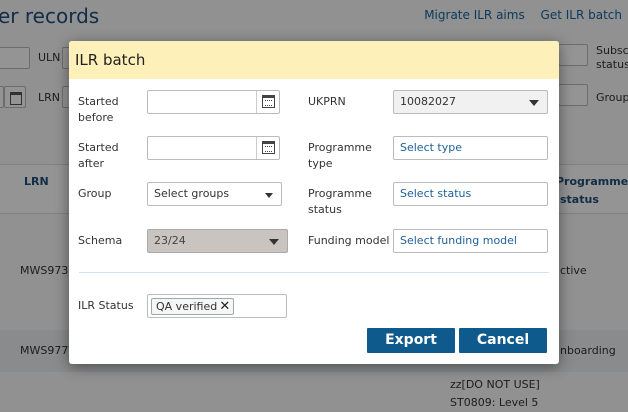  What do you see at coordinates (110, 60) in the screenshot?
I see `dialog-title: ILR batch` at bounding box center [110, 60].